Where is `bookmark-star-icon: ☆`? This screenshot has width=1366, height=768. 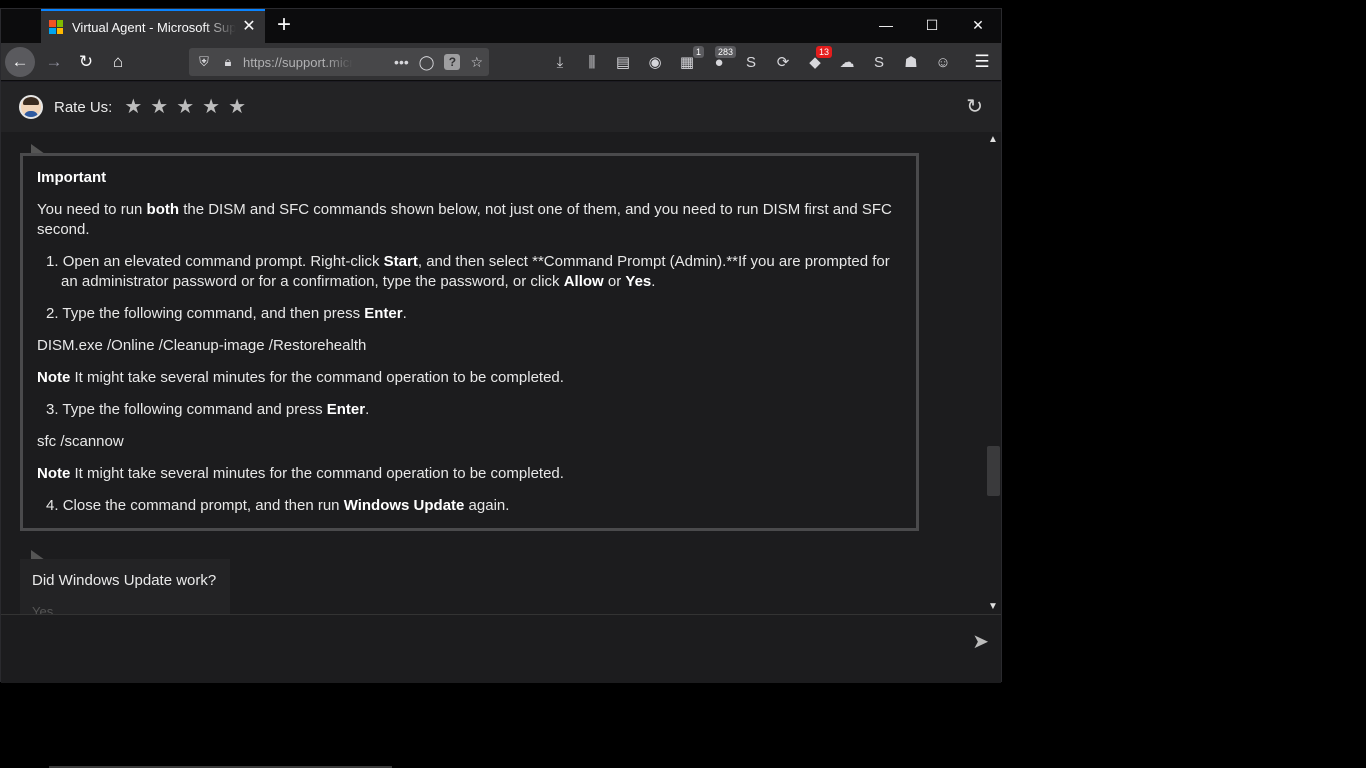 bookmark-star-icon: ☆ is located at coordinates (476, 62).